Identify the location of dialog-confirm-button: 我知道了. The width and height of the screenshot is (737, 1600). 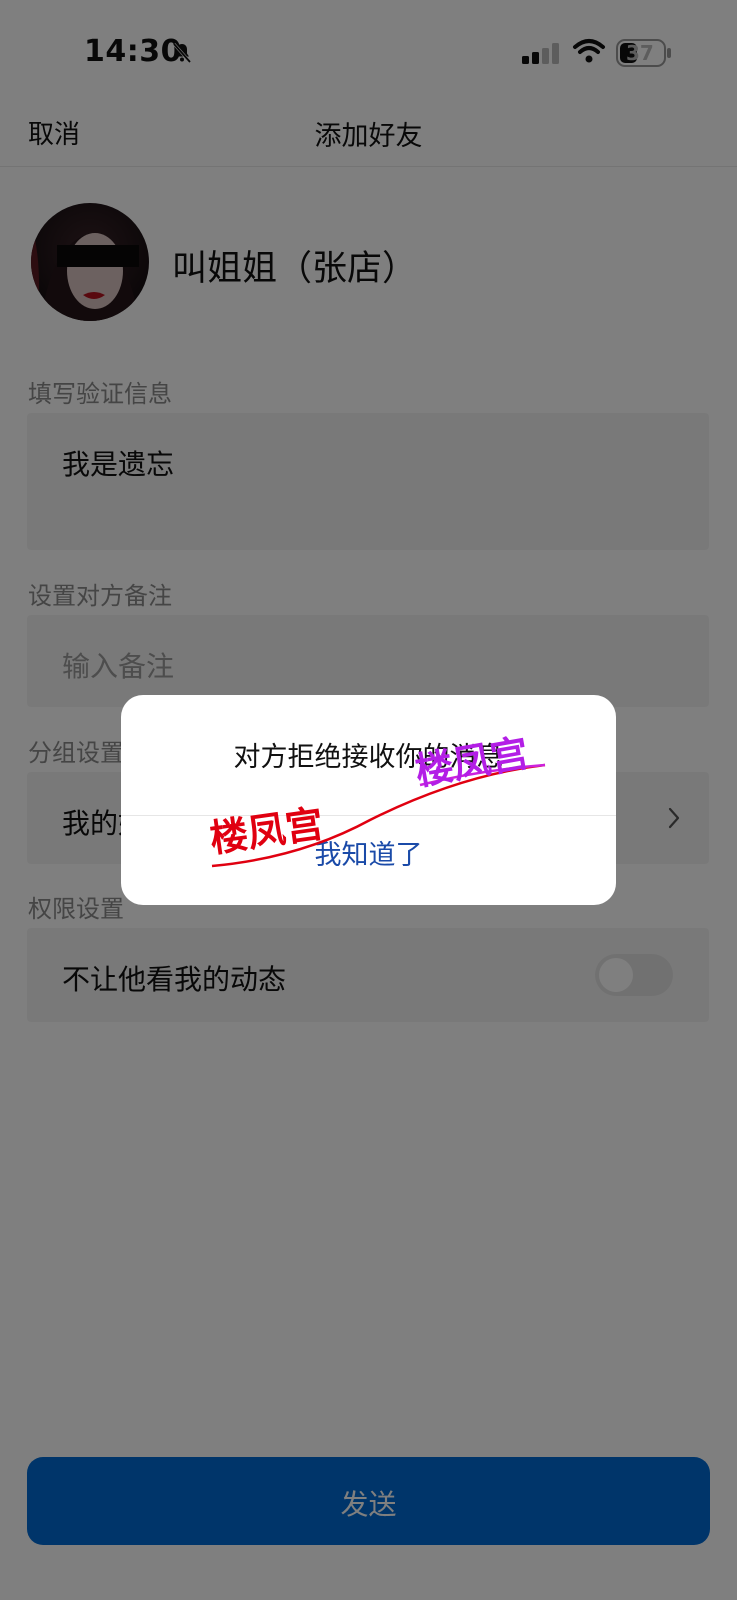
(368, 852).